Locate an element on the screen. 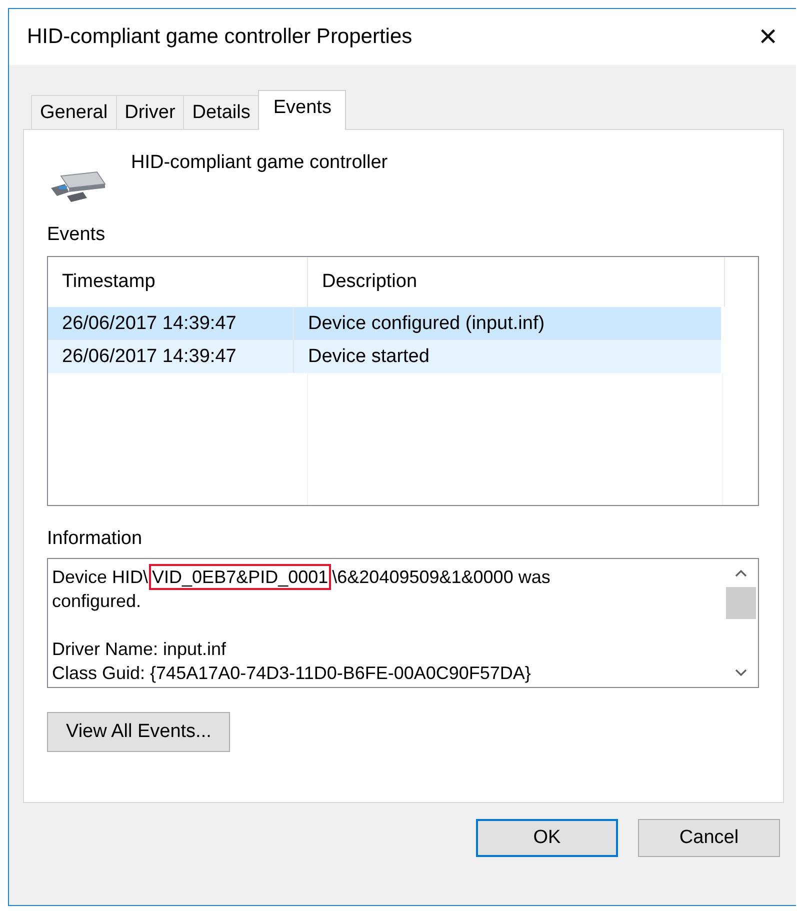  scroll-thumb is located at coordinates (741, 603).